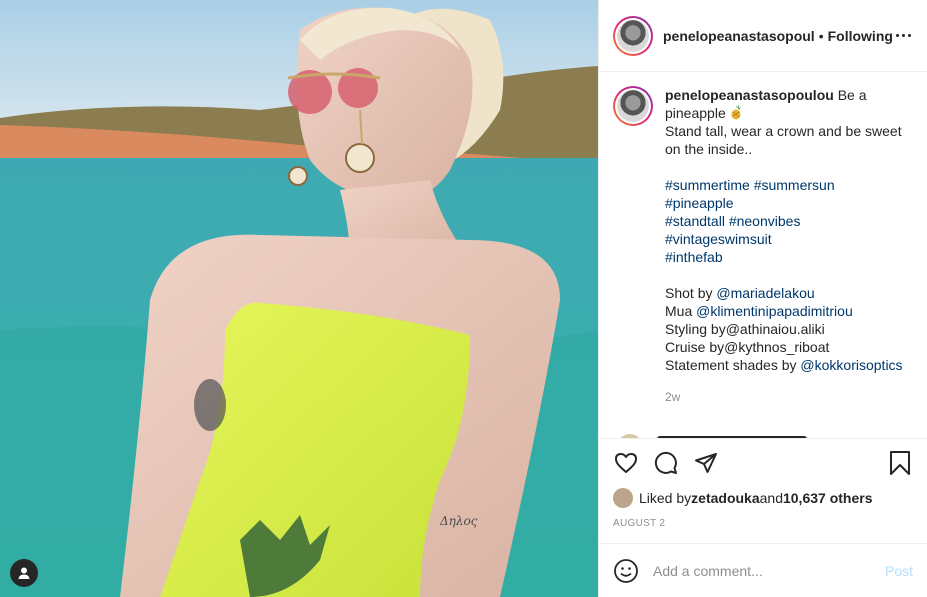  Describe the element at coordinates (769, 570) in the screenshot. I see `comment-input` at that location.